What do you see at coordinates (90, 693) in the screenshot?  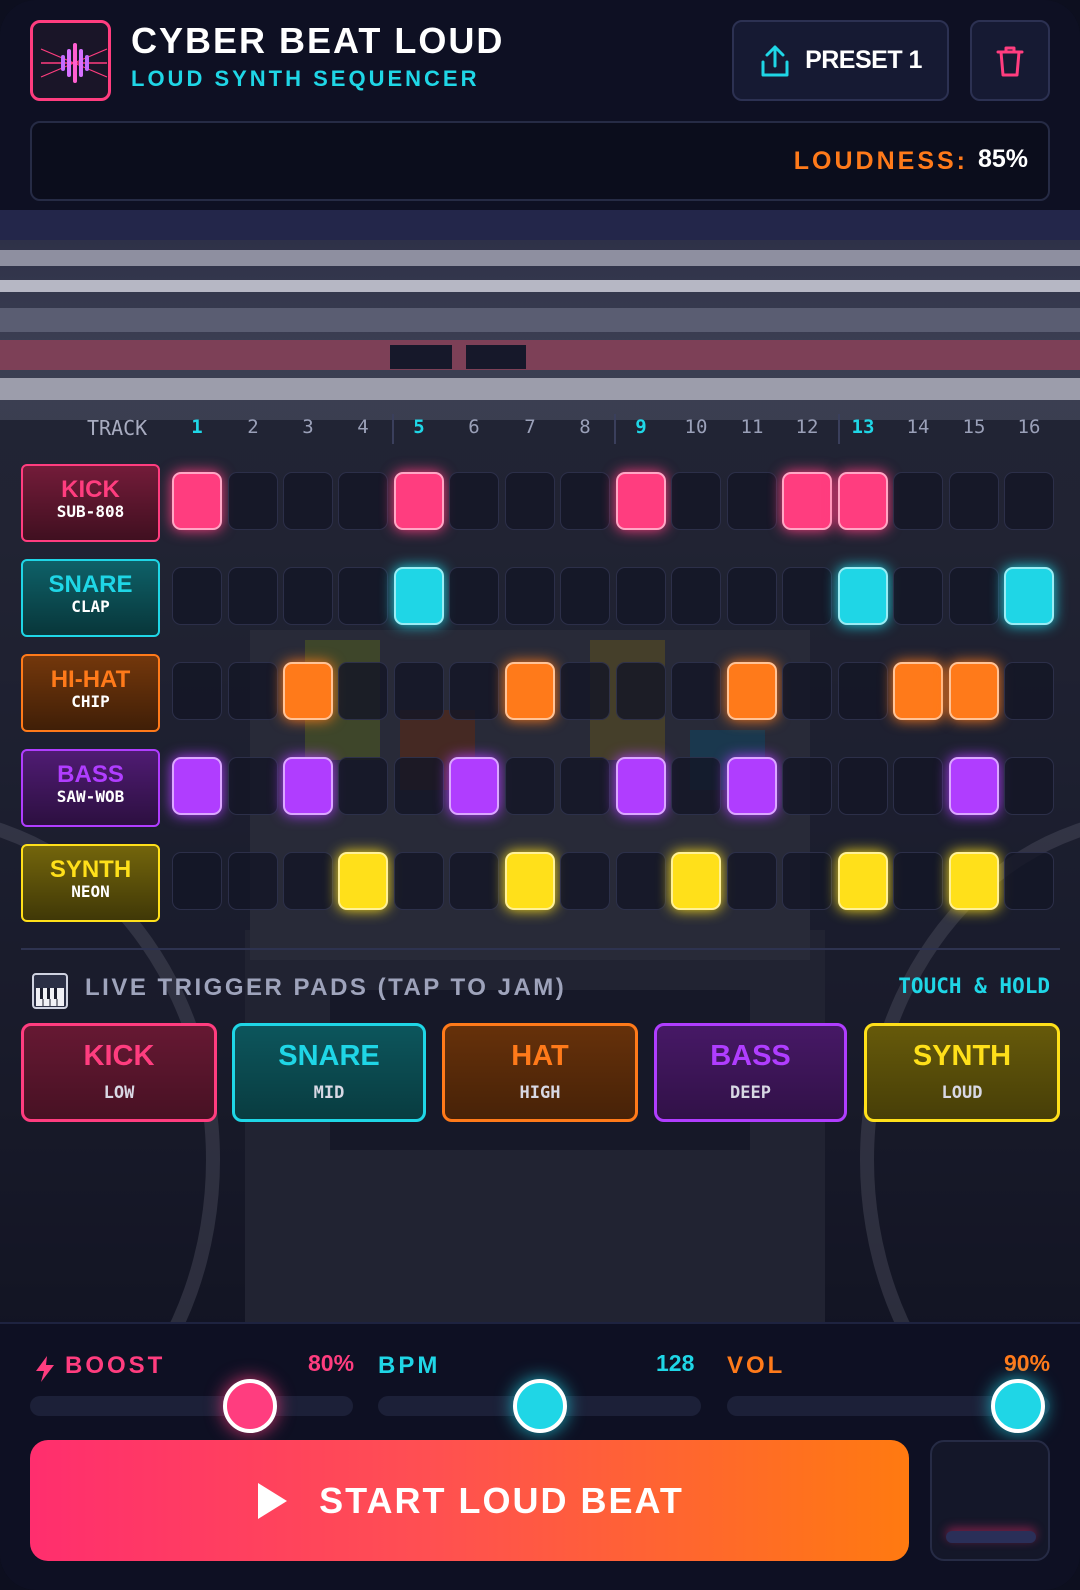 I see `track-label-hi-hat: HI-HAT CHIP` at bounding box center [90, 693].